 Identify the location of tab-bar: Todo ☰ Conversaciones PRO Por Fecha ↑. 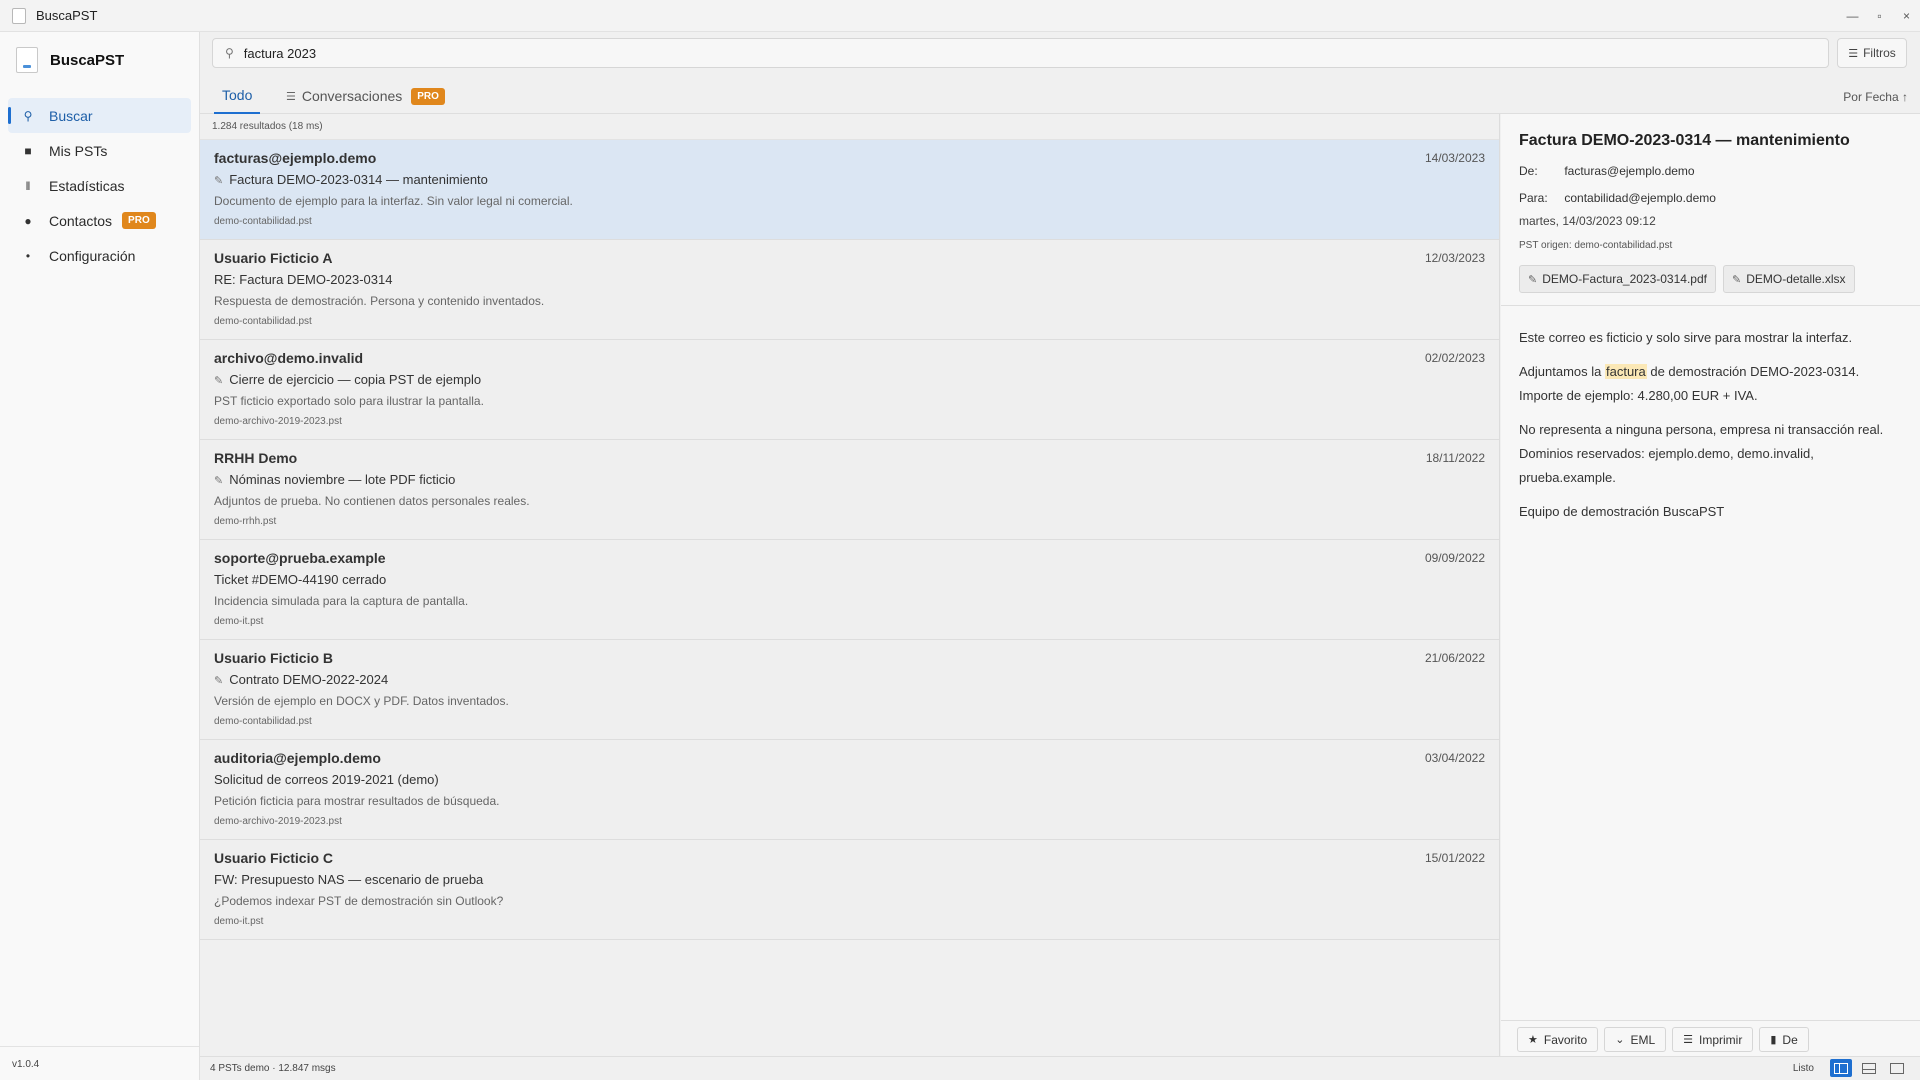
(1060, 96).